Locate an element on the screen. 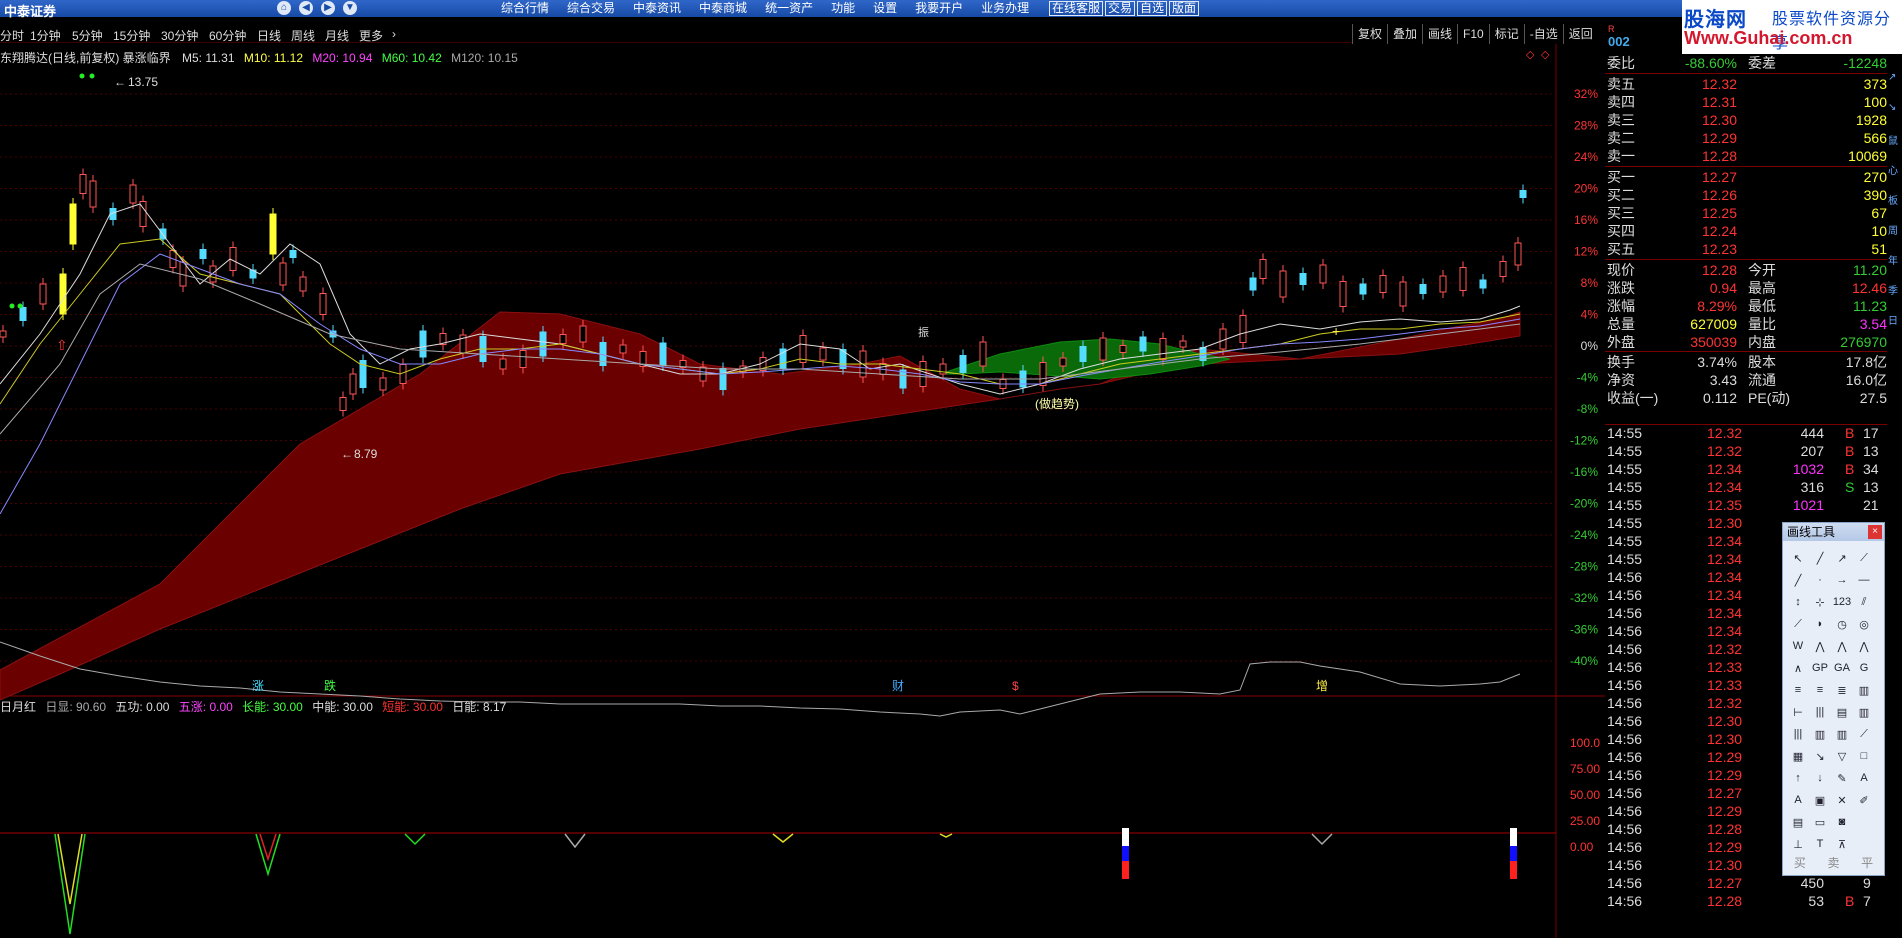 The image size is (1902, 938). ask-row: 卖五 12.32 373 is located at coordinates (1746, 84).